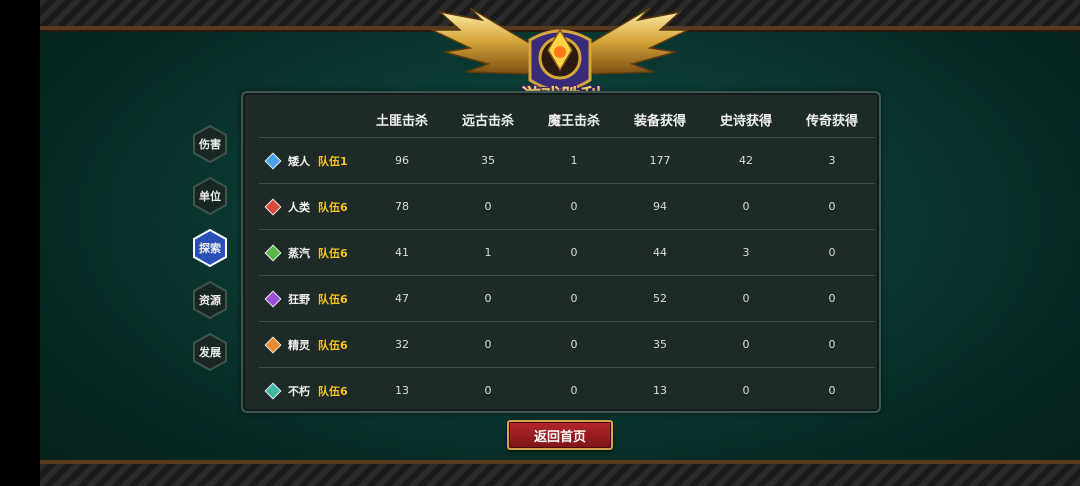  I want to click on cell-ancient-kills: 35, so click(488, 160).